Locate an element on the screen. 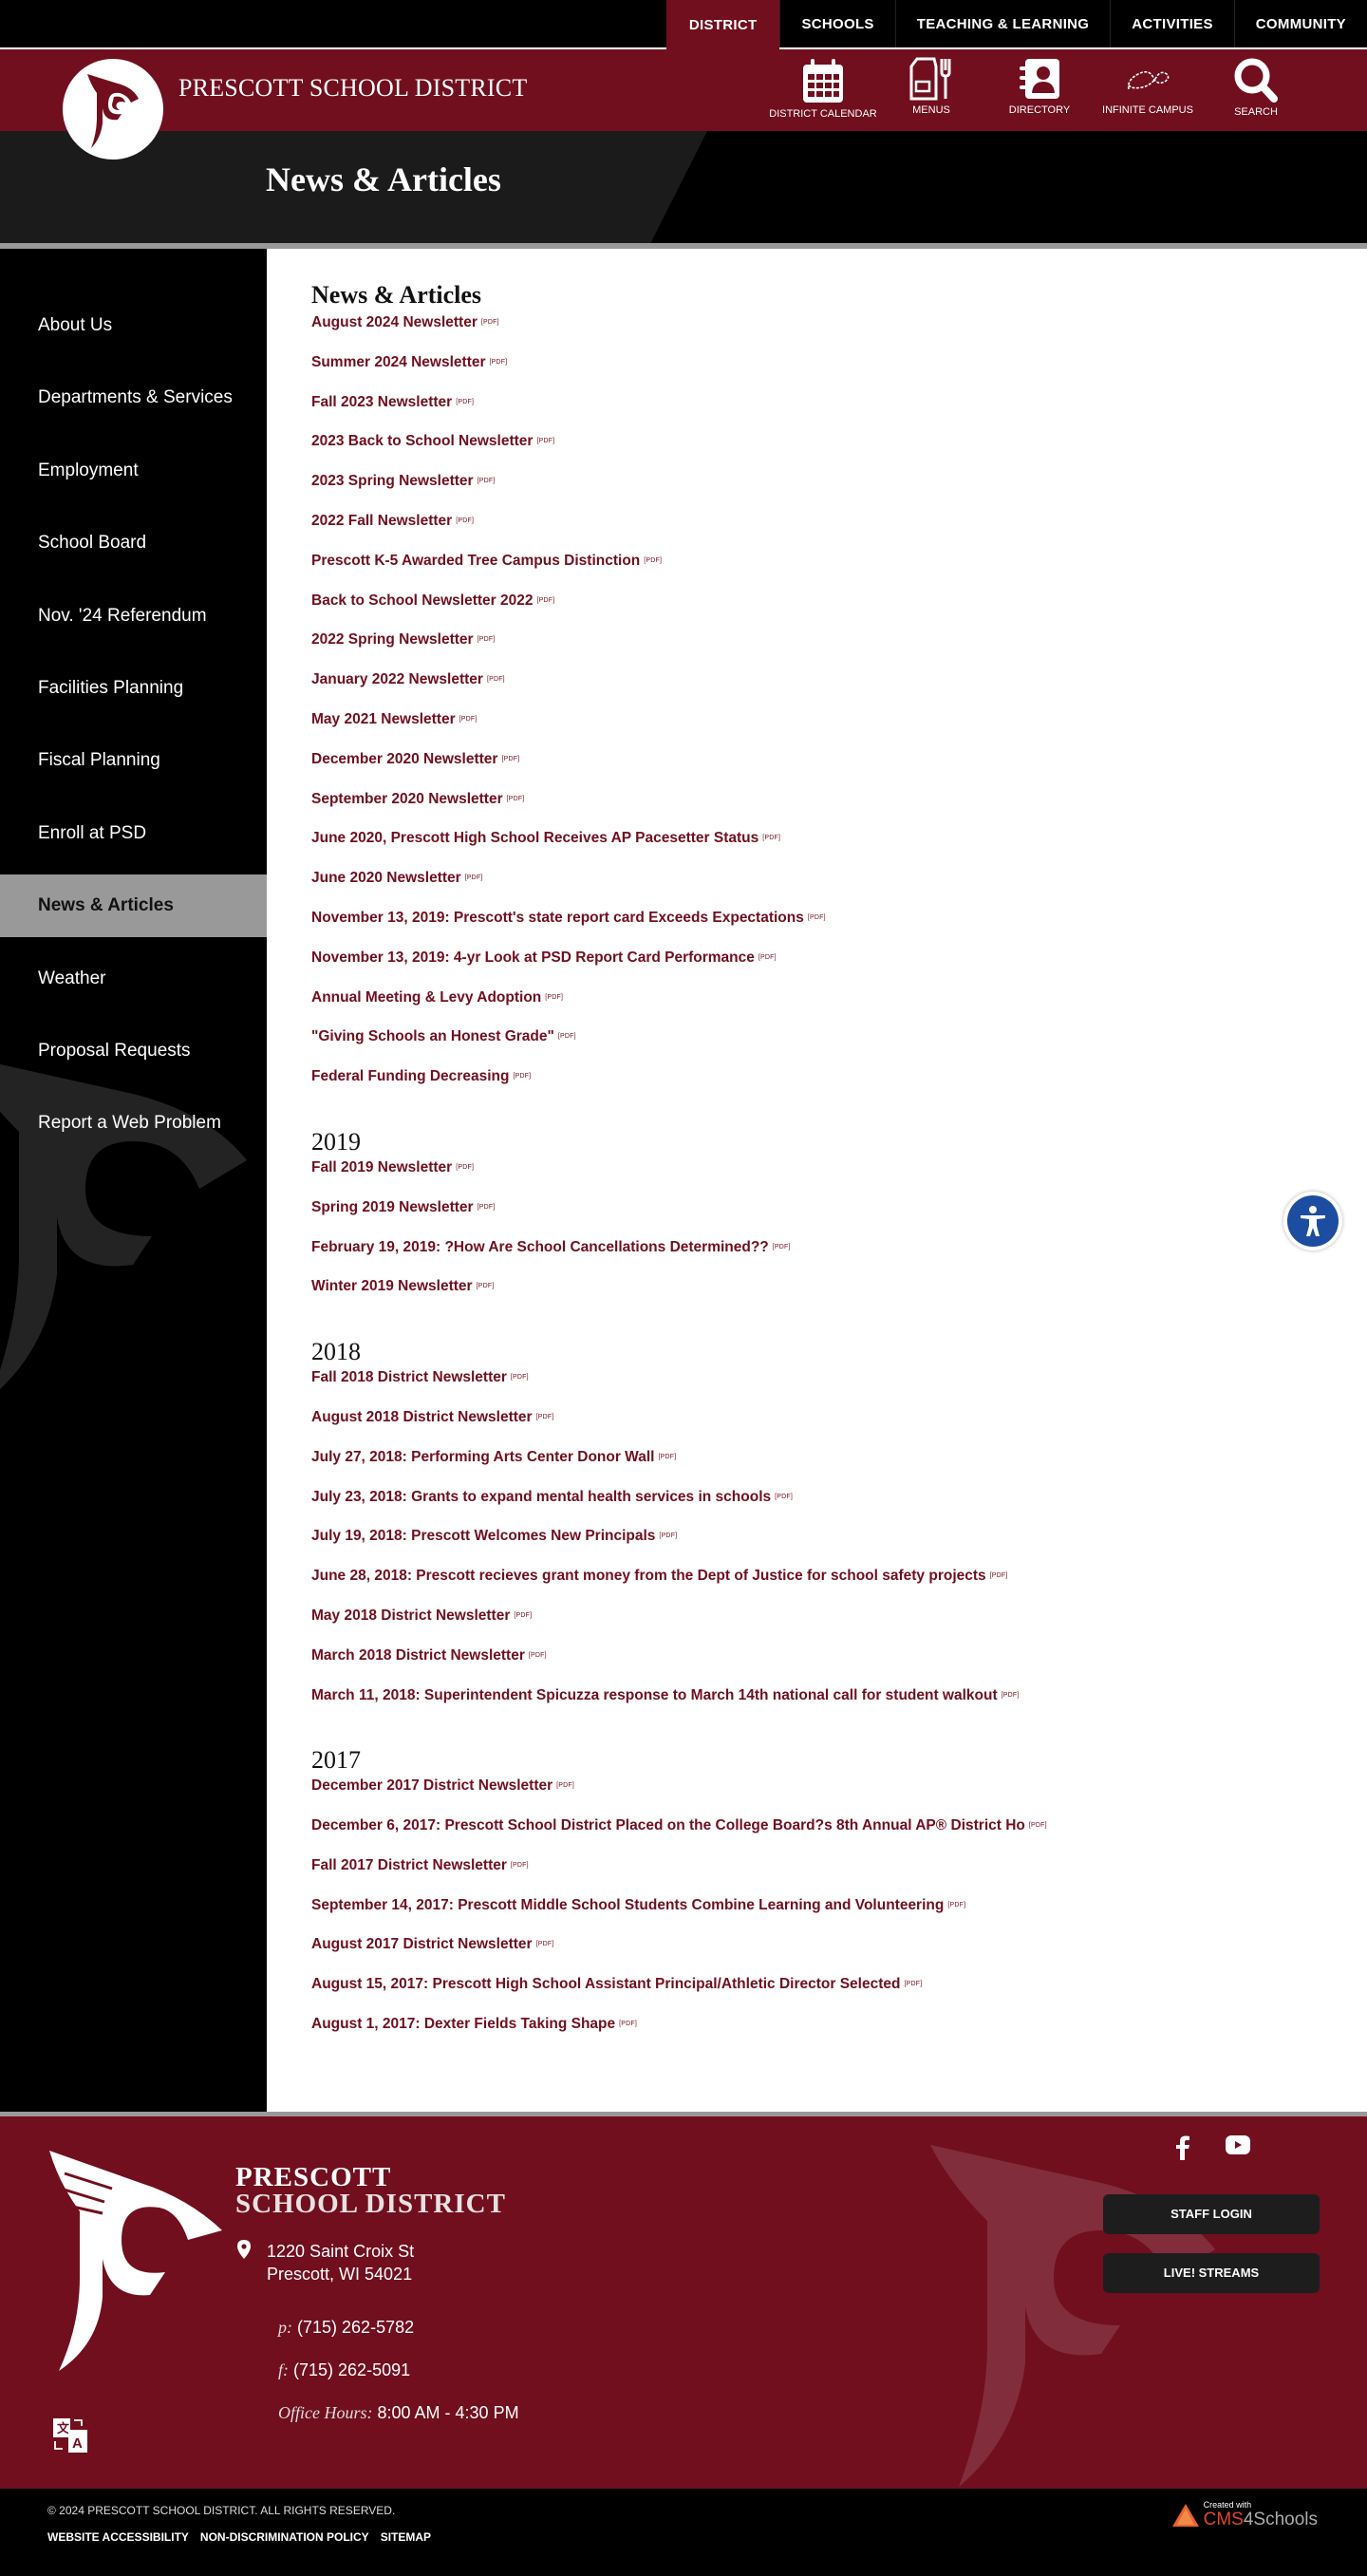 The width and height of the screenshot is (1367, 2576). sidebar-item-news-articles: News & Articles is located at coordinates (133, 906).